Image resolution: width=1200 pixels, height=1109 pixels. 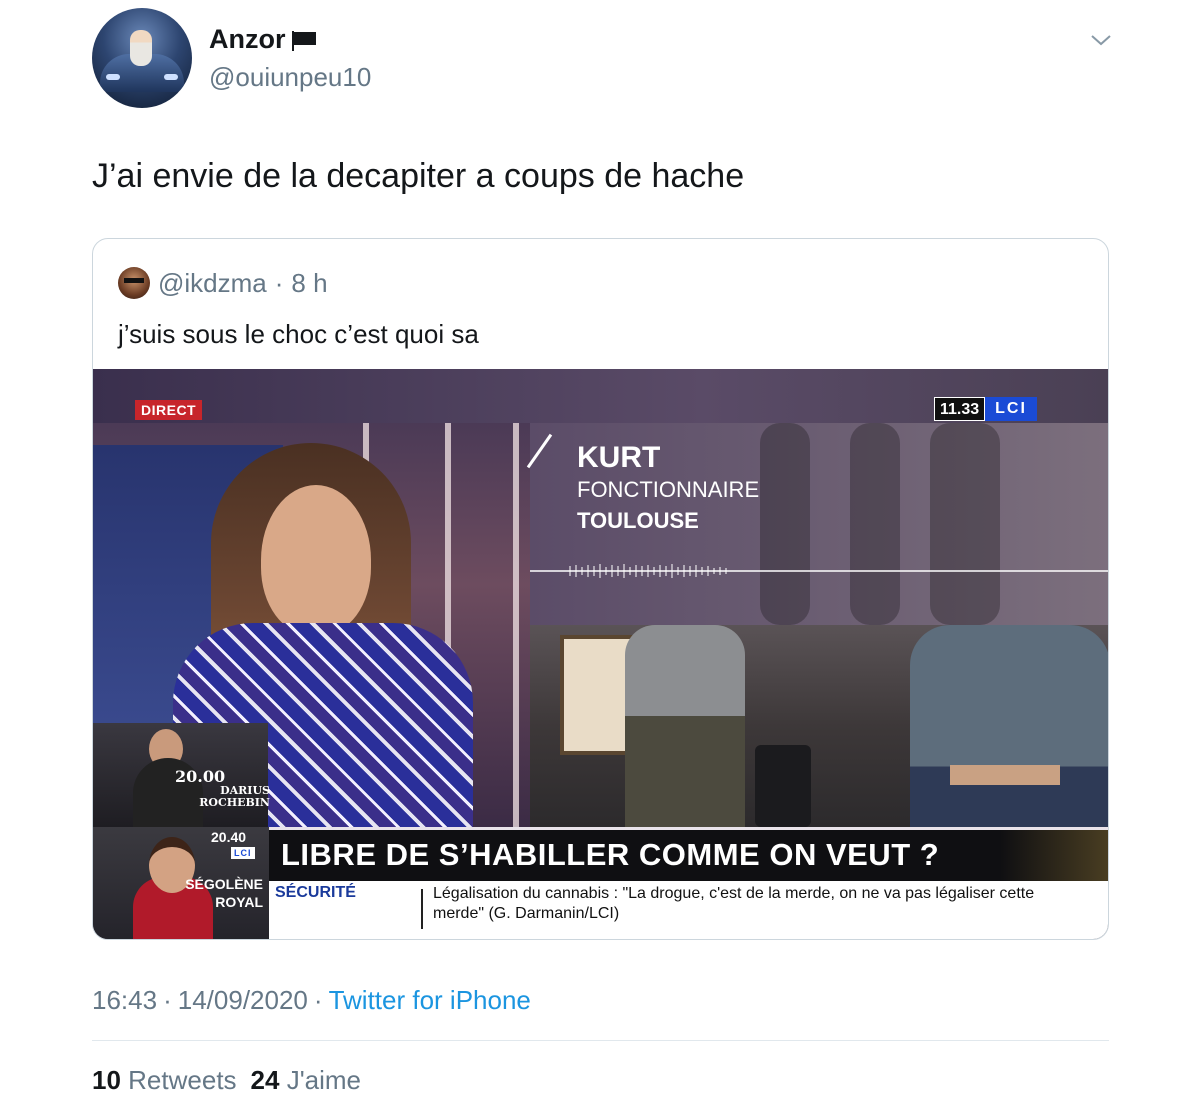 What do you see at coordinates (819, 726) in the screenshot?
I see `street-footage` at bounding box center [819, 726].